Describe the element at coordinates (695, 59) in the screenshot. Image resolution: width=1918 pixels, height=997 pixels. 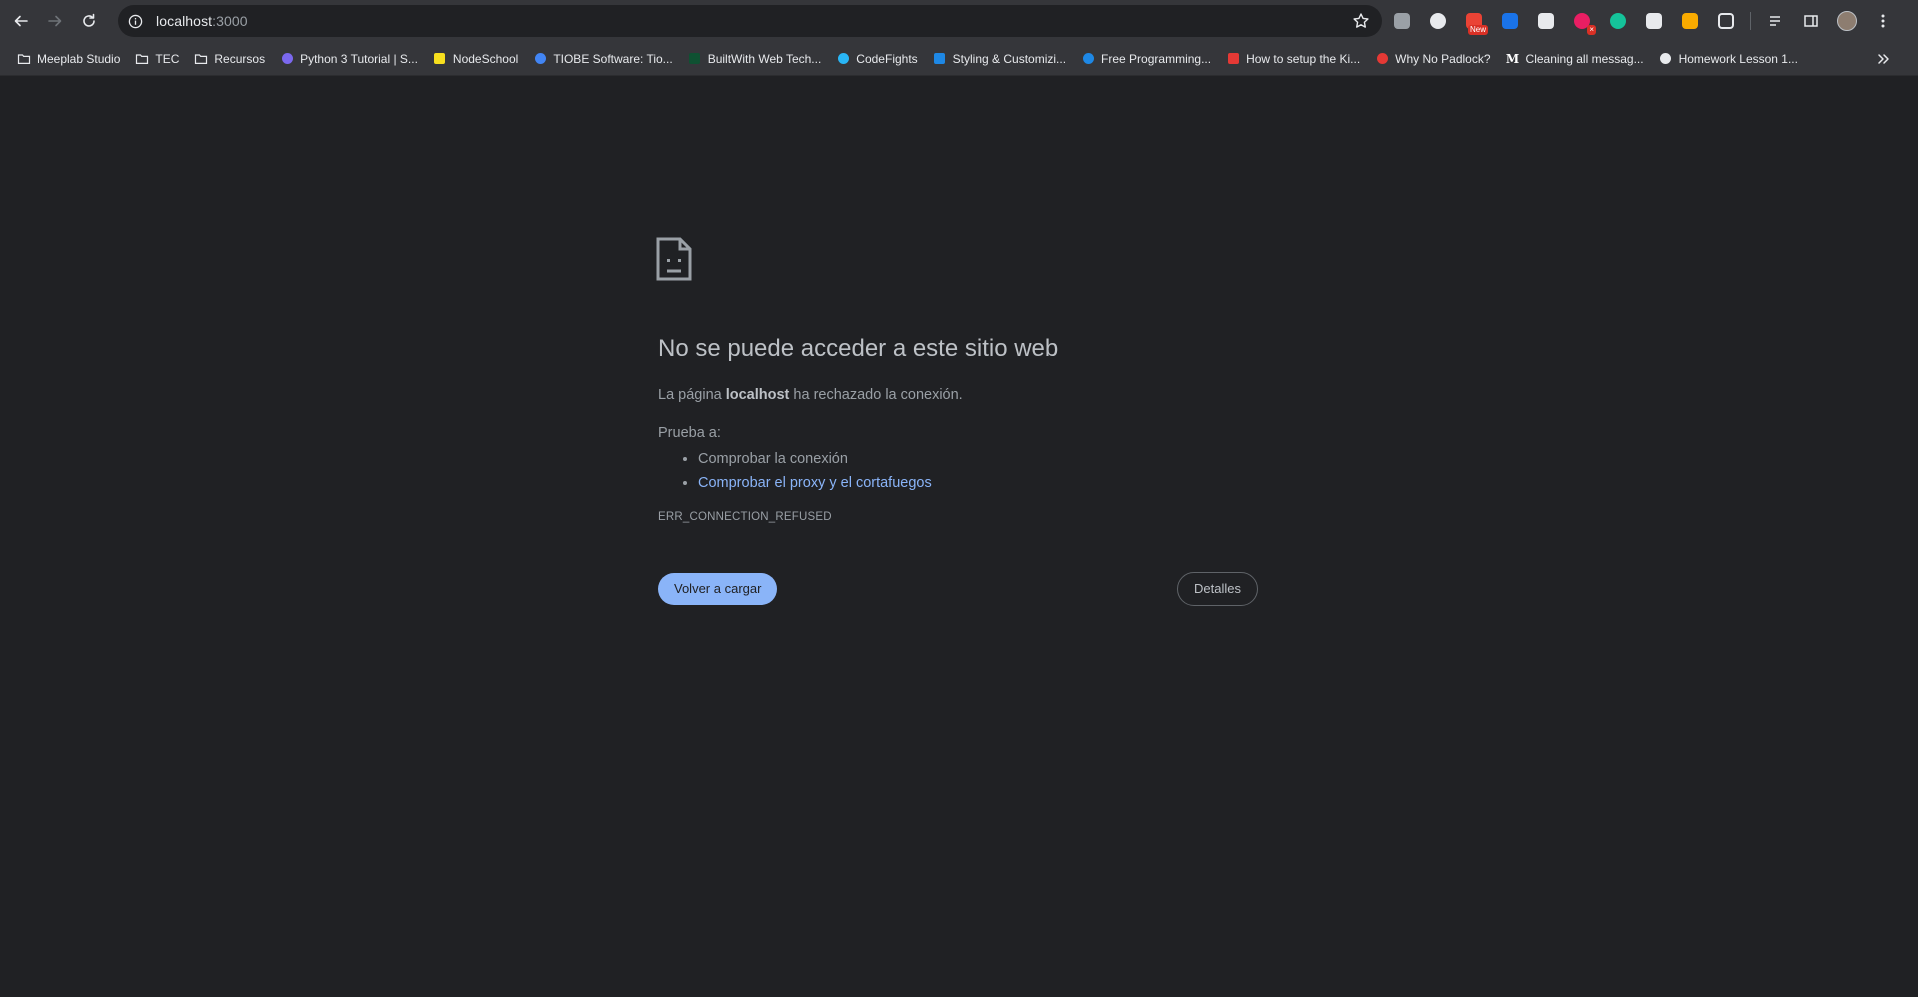
I see `builtwith-icon` at that location.